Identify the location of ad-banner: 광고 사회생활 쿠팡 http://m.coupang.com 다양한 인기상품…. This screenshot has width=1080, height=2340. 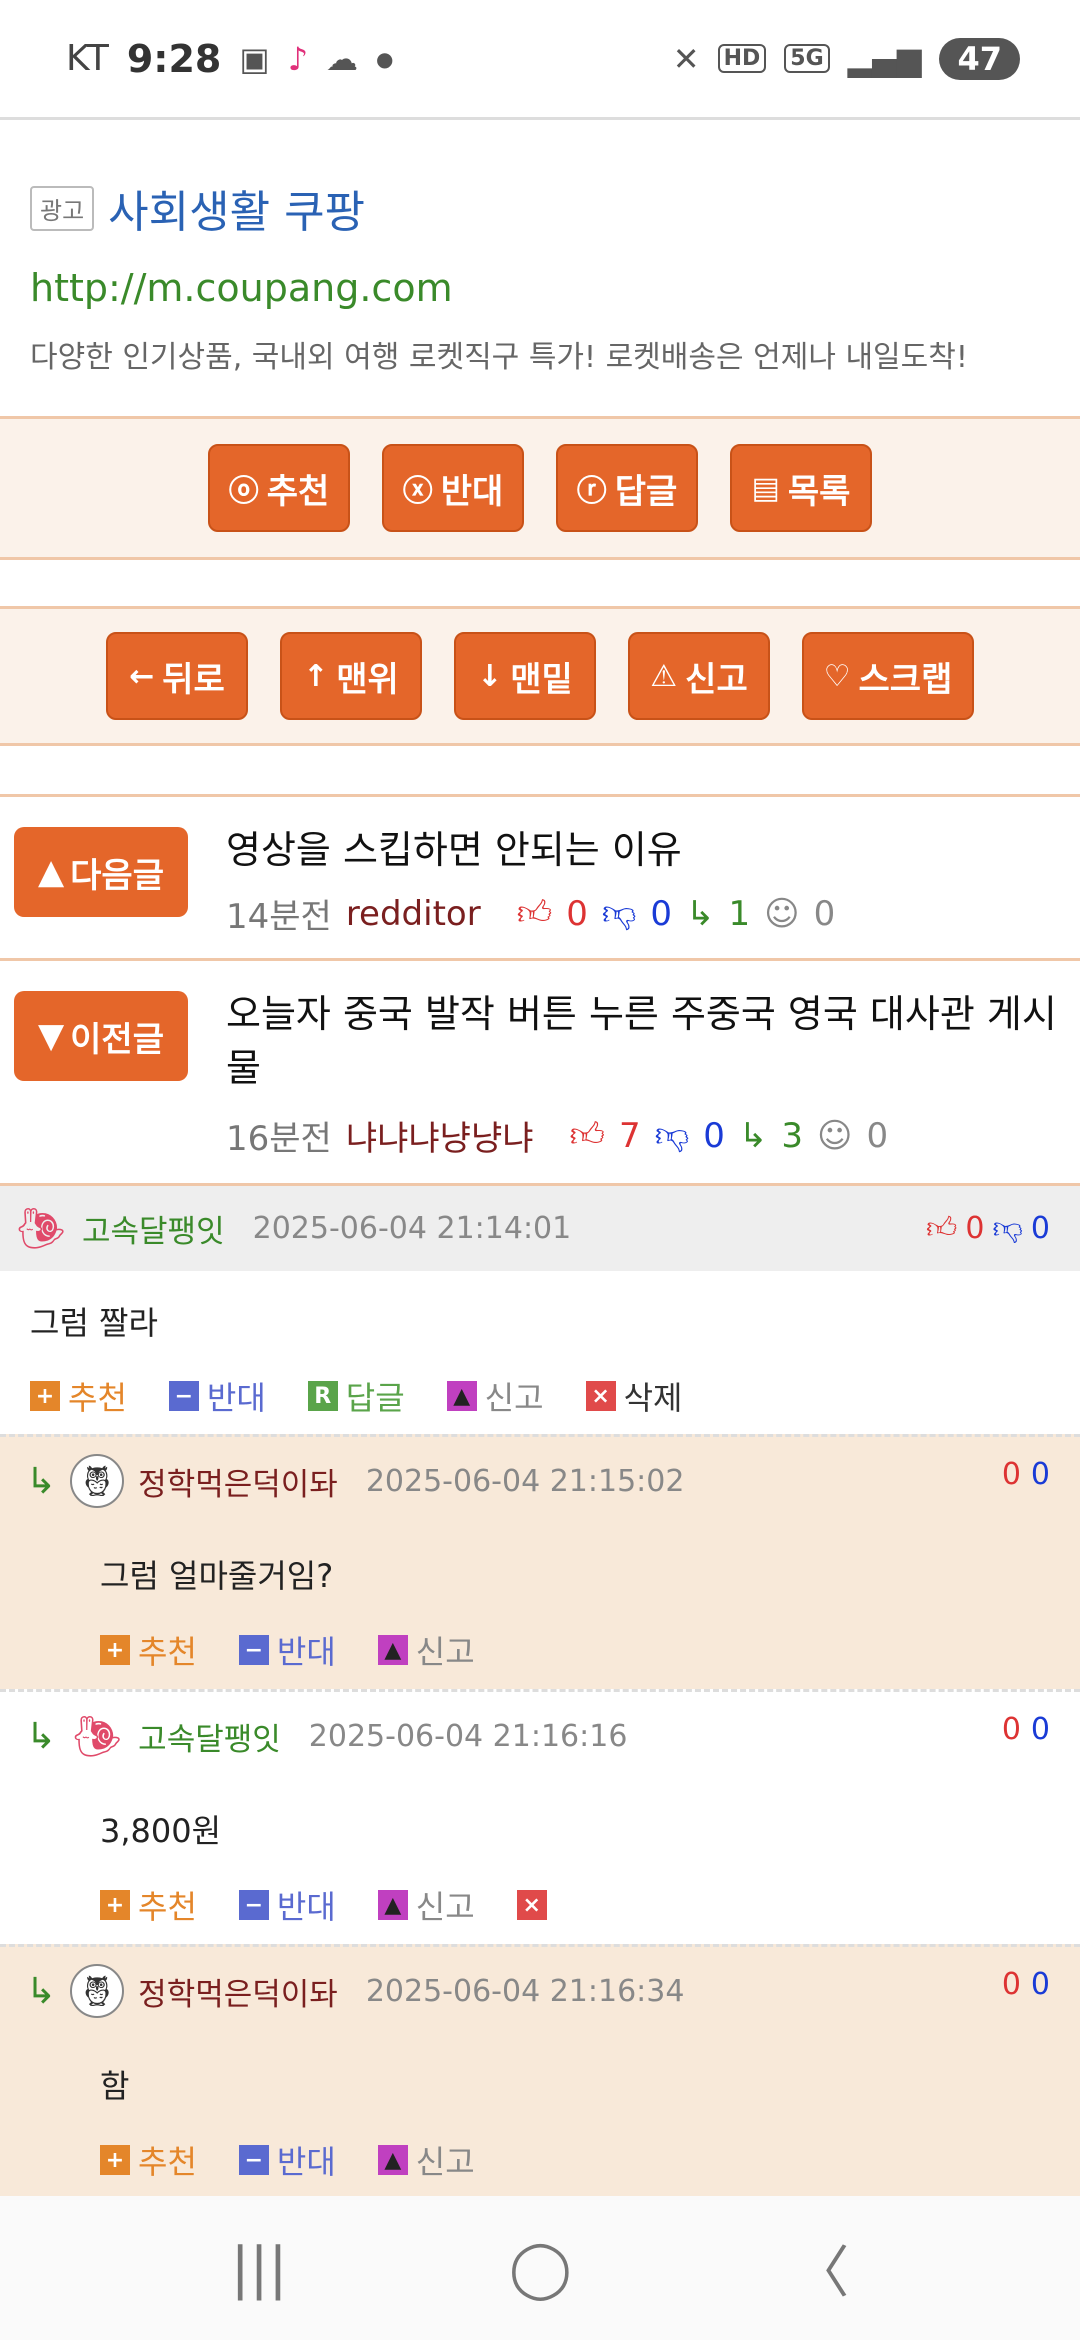
(540, 269).